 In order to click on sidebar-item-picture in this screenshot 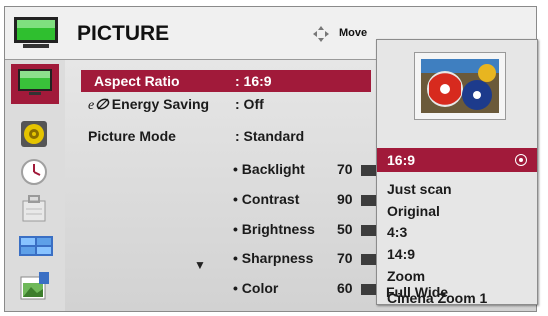, I will do `click(35, 84)`.